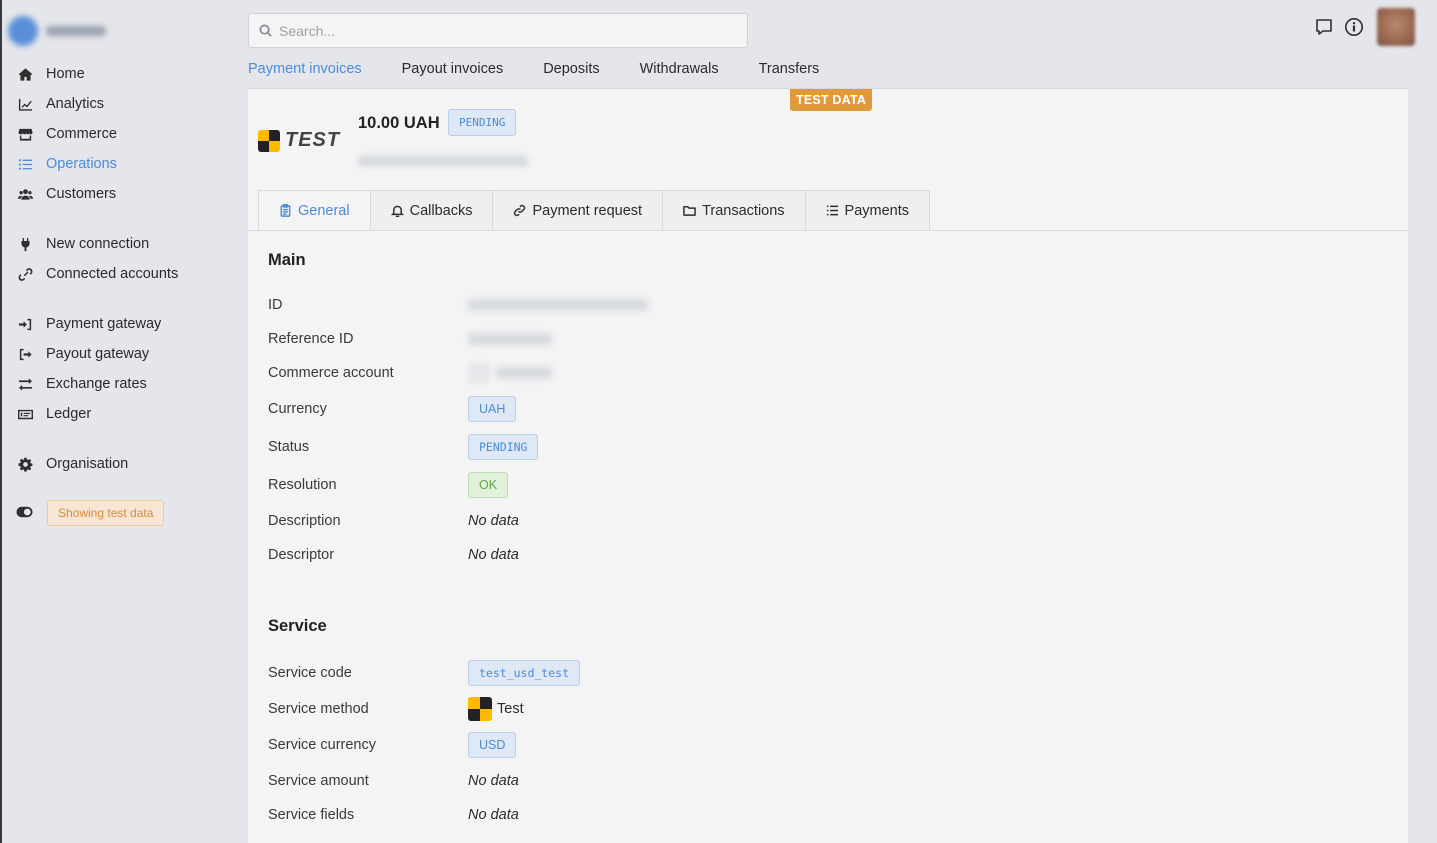 The width and height of the screenshot is (1437, 843). I want to click on tabs-divider, so click(828, 230).